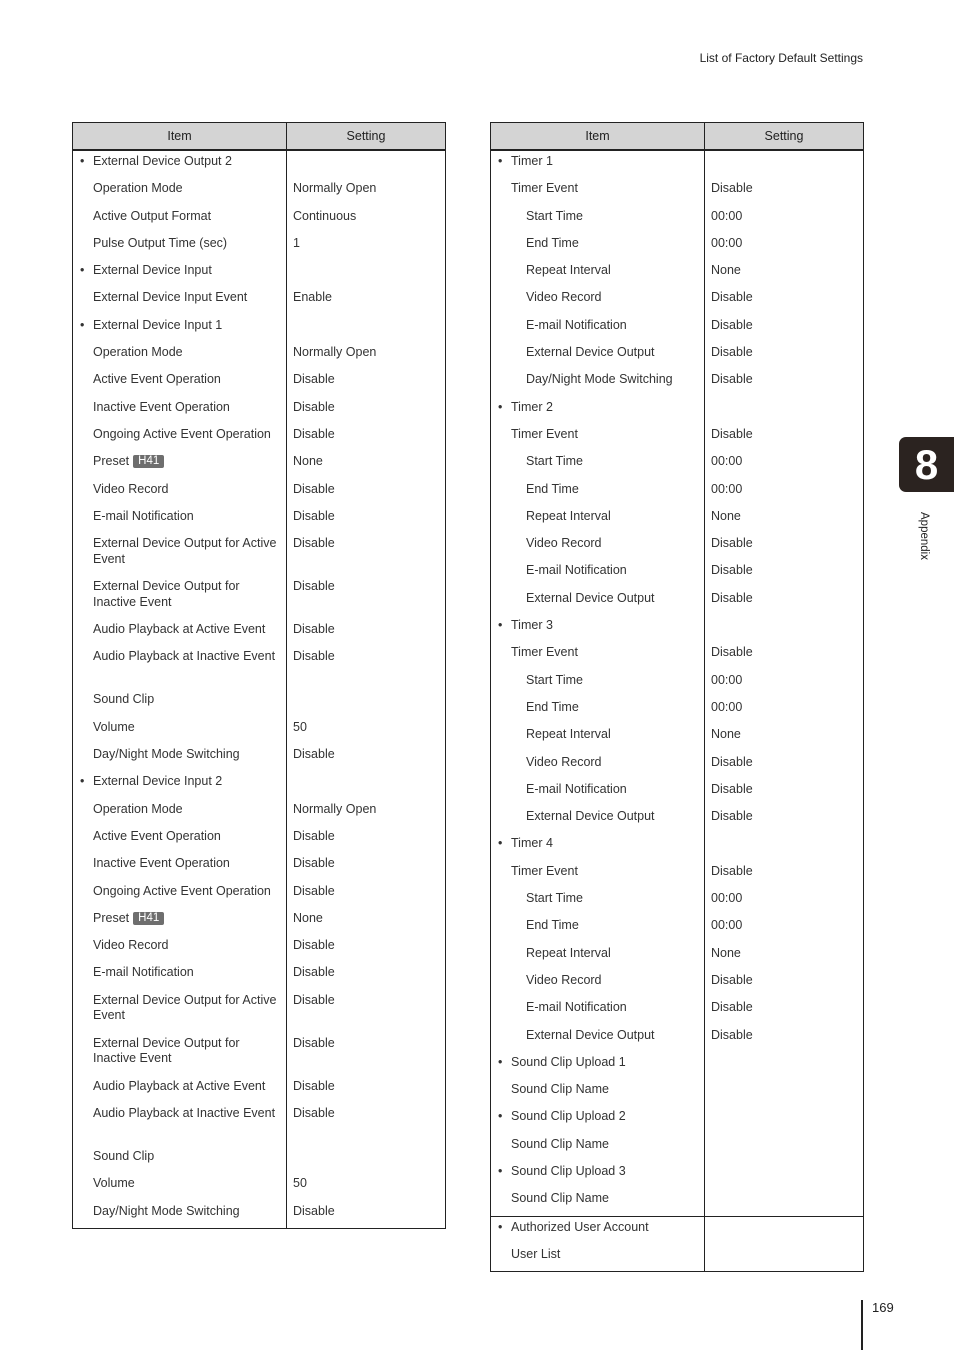 The image size is (954, 1350). I want to click on item-label: External Device Input 2, so click(158, 781).